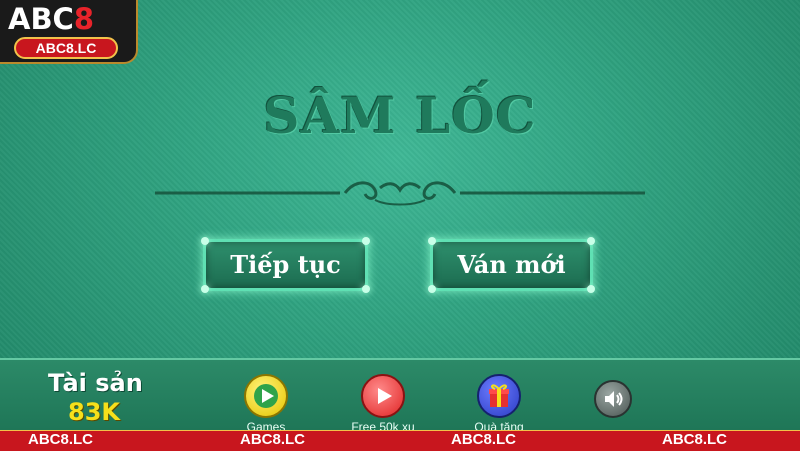  What do you see at coordinates (94, 412) in the screenshot?
I see `assets-value: 83K` at bounding box center [94, 412].